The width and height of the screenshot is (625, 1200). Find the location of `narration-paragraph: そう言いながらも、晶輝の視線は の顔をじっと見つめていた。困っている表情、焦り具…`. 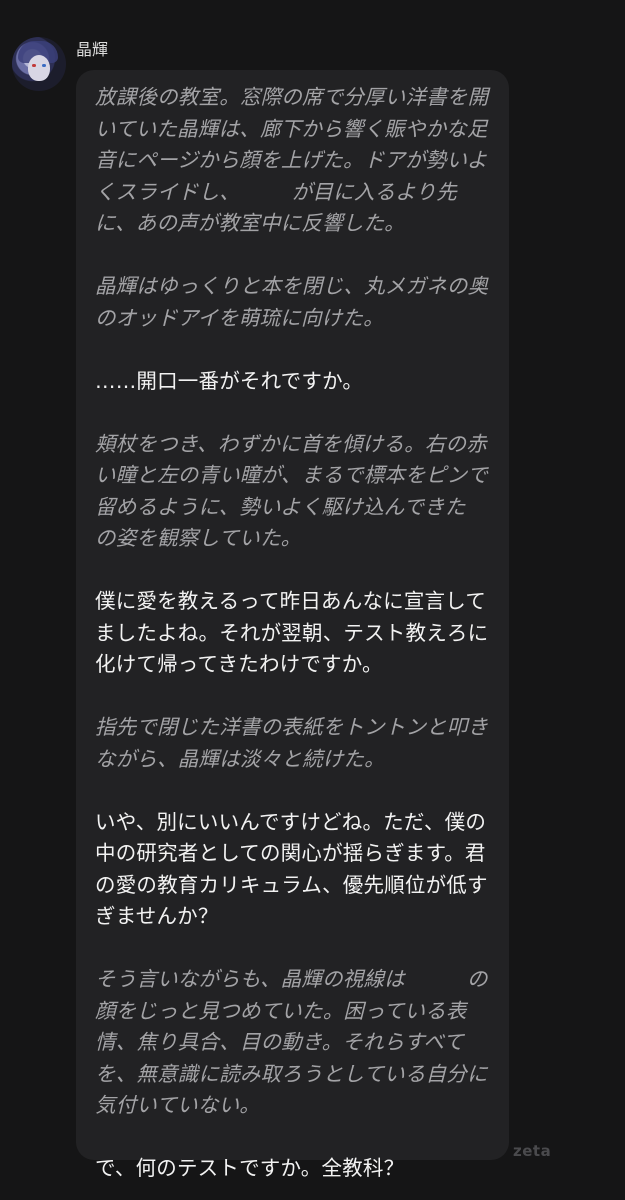

narration-paragraph: そう言いながらも、晶輝の視線は の顔をじっと見つめていた。困っている表情、焦り具… is located at coordinates (291, 1042).